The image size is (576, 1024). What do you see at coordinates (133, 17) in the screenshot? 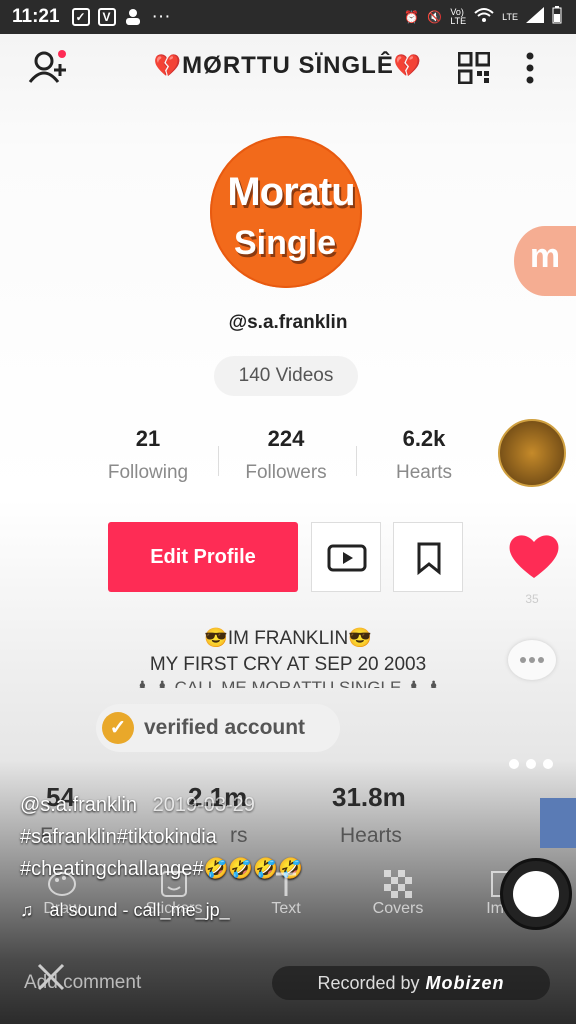
I see `person-icon` at bounding box center [133, 17].